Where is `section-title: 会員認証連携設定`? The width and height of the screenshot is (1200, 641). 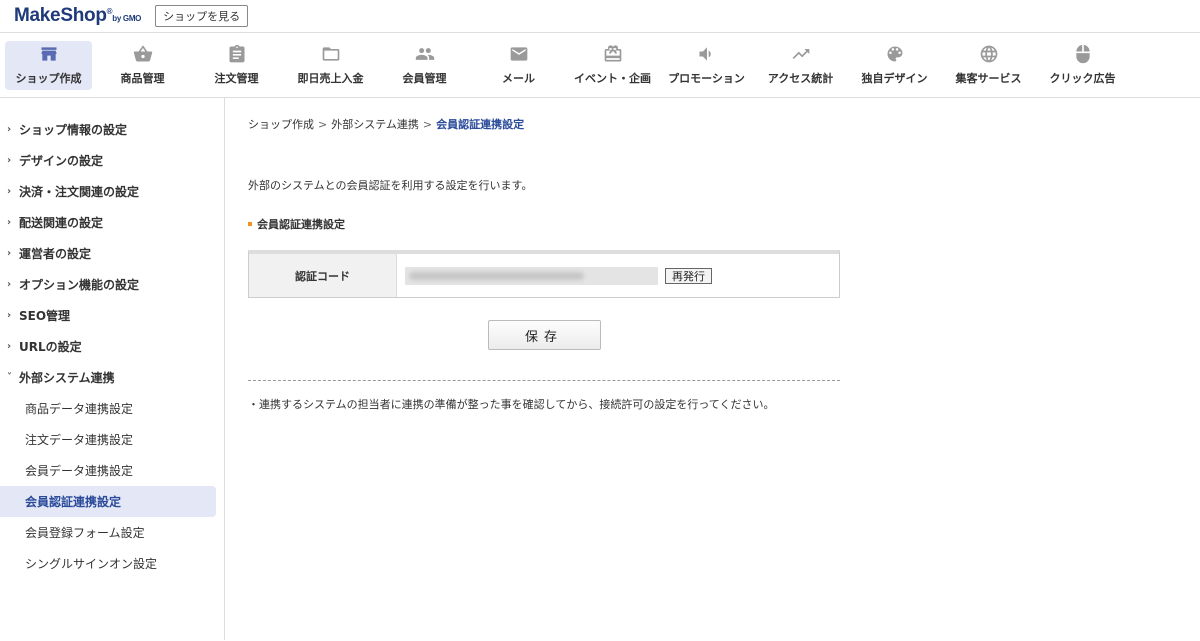
section-title: 会員認証連携設定 is located at coordinates (724, 224).